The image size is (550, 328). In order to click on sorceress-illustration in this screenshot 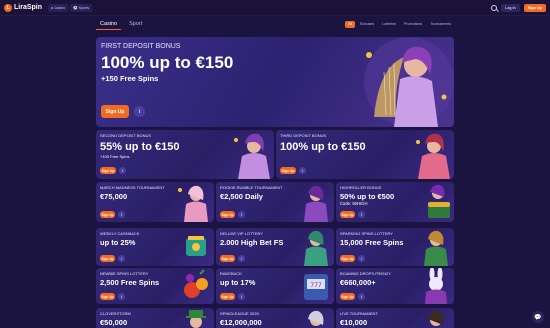, I will do `click(436, 248)`.